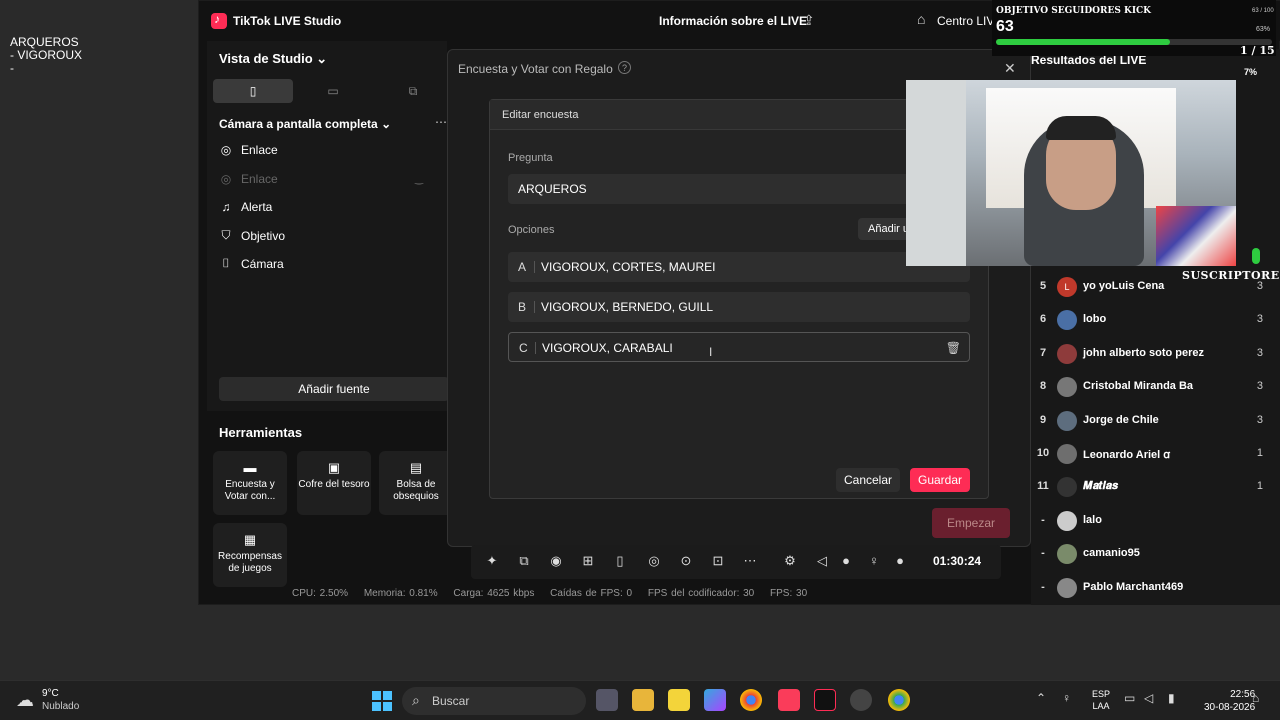  Describe the element at coordinates (246, 207) in the screenshot. I see `source-alert: ♫ Alerta` at that location.